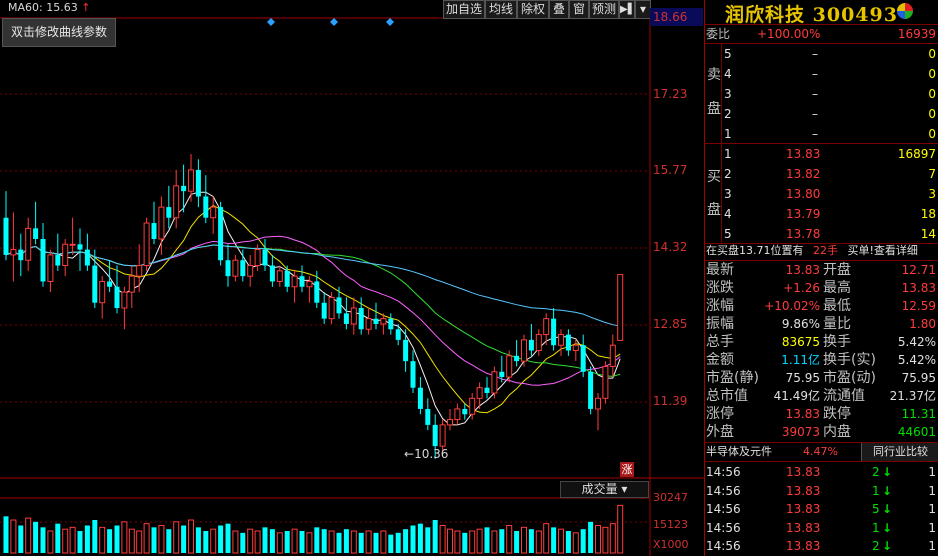 The image size is (938, 556). What do you see at coordinates (803, 214) in the screenshot?
I see `bid-price: 13.79` at bounding box center [803, 214].